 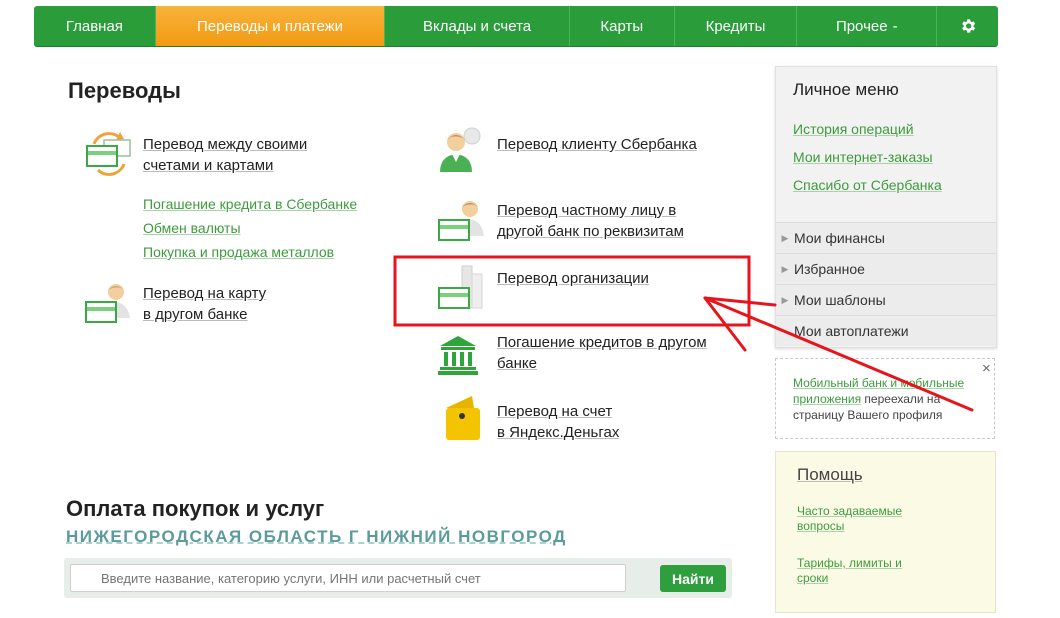 I want to click on highlight-rectangle, so click(x=572, y=291).